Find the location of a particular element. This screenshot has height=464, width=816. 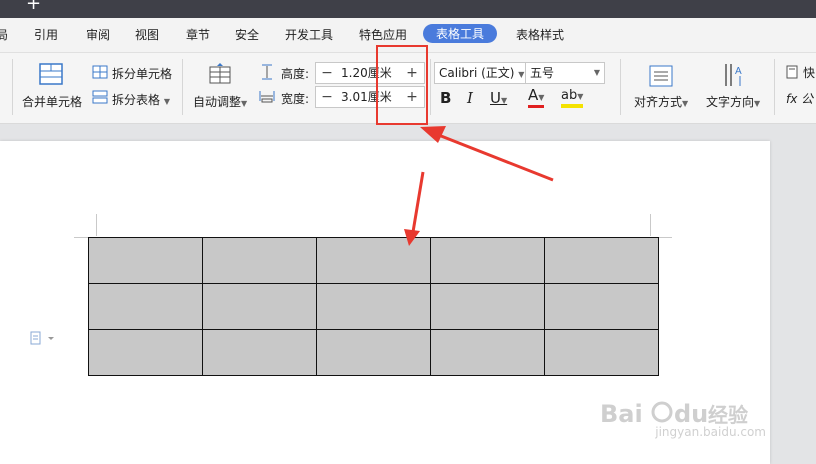

svg-text: Bai is located at coordinates (621, 414).